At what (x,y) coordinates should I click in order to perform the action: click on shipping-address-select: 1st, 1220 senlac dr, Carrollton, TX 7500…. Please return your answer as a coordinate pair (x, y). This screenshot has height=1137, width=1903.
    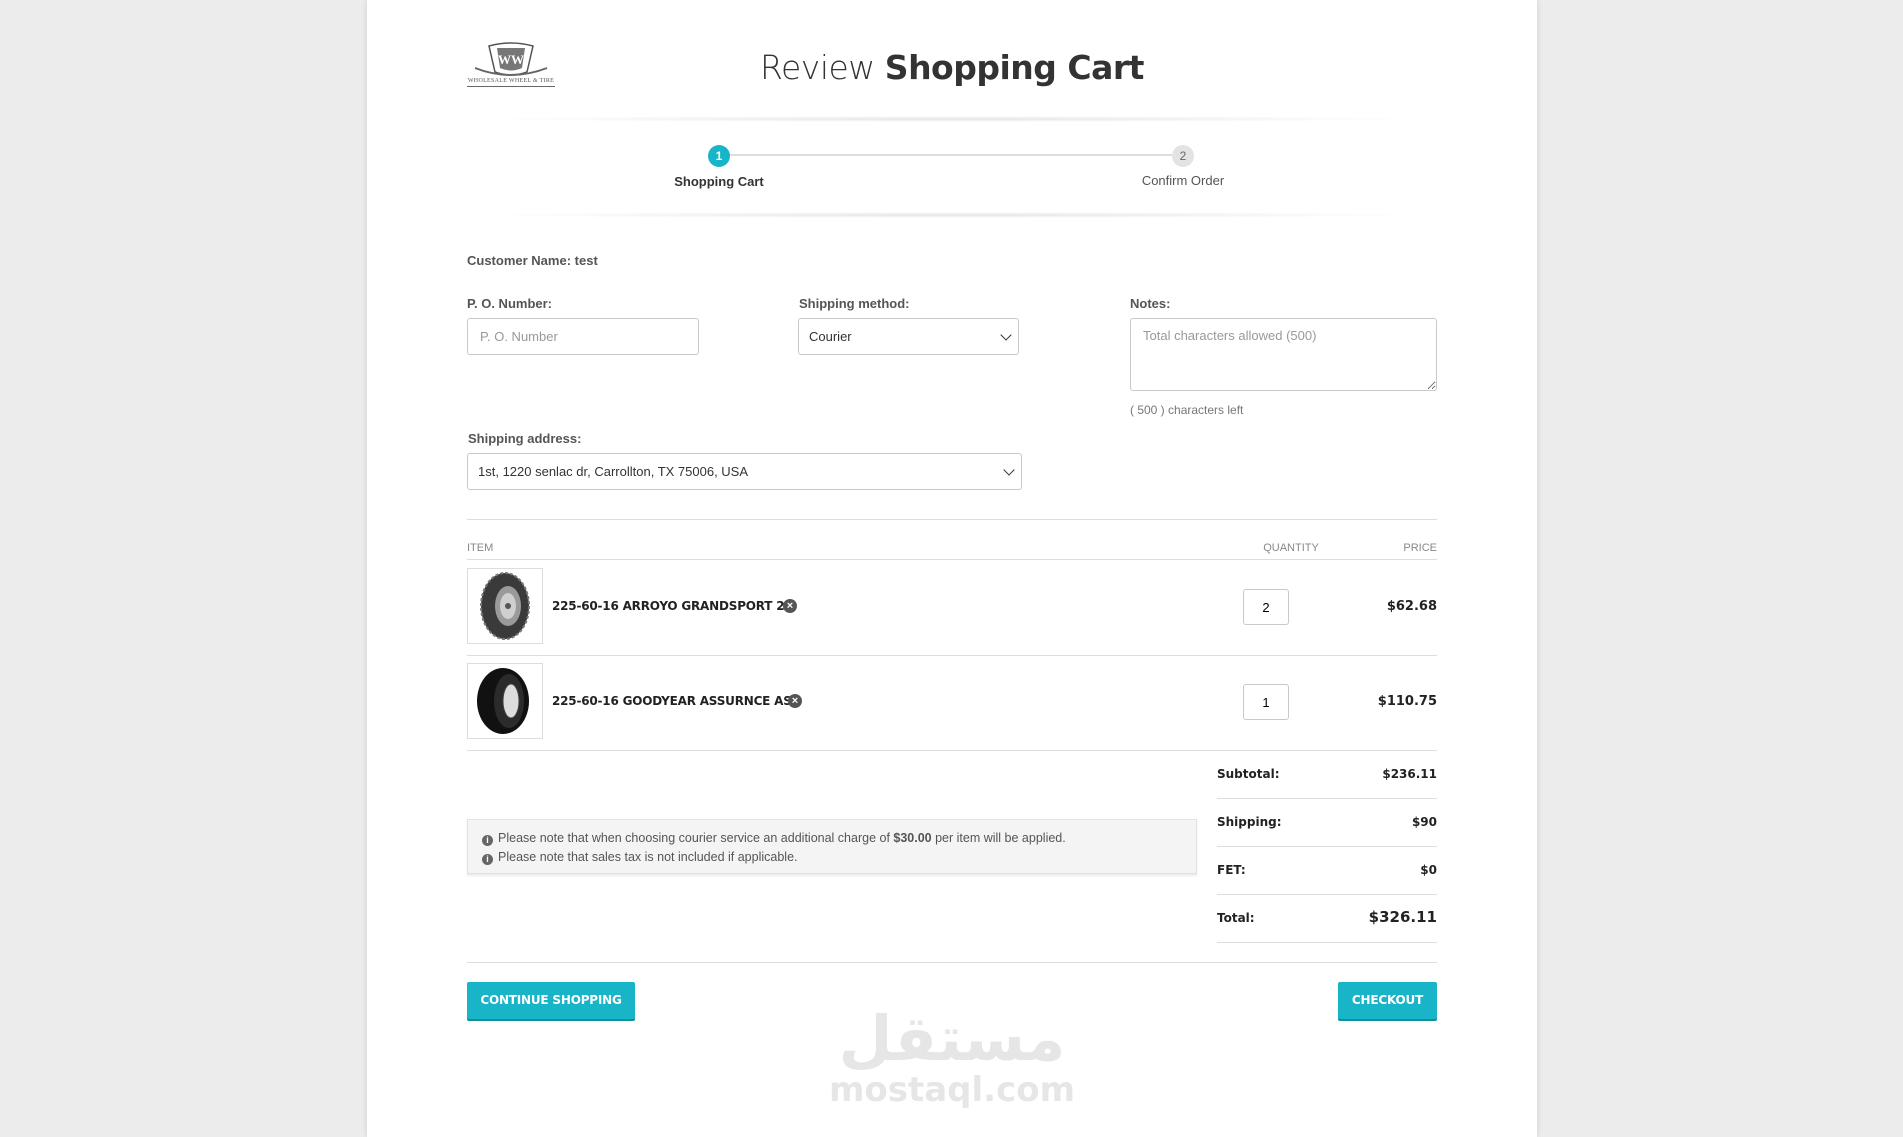
    Looking at the image, I should click on (744, 471).